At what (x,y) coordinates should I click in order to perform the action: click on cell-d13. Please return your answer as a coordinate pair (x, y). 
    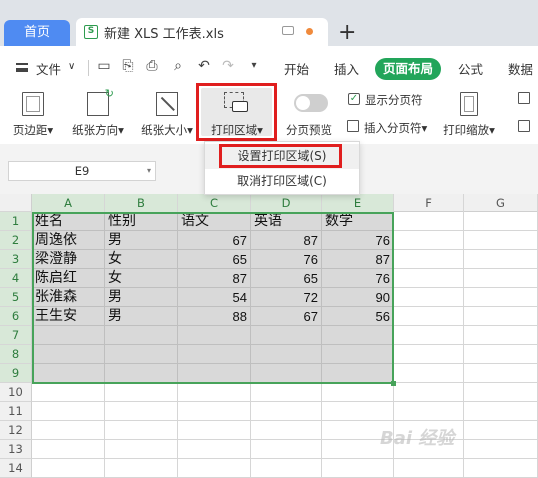
    Looking at the image, I should click on (286, 449).